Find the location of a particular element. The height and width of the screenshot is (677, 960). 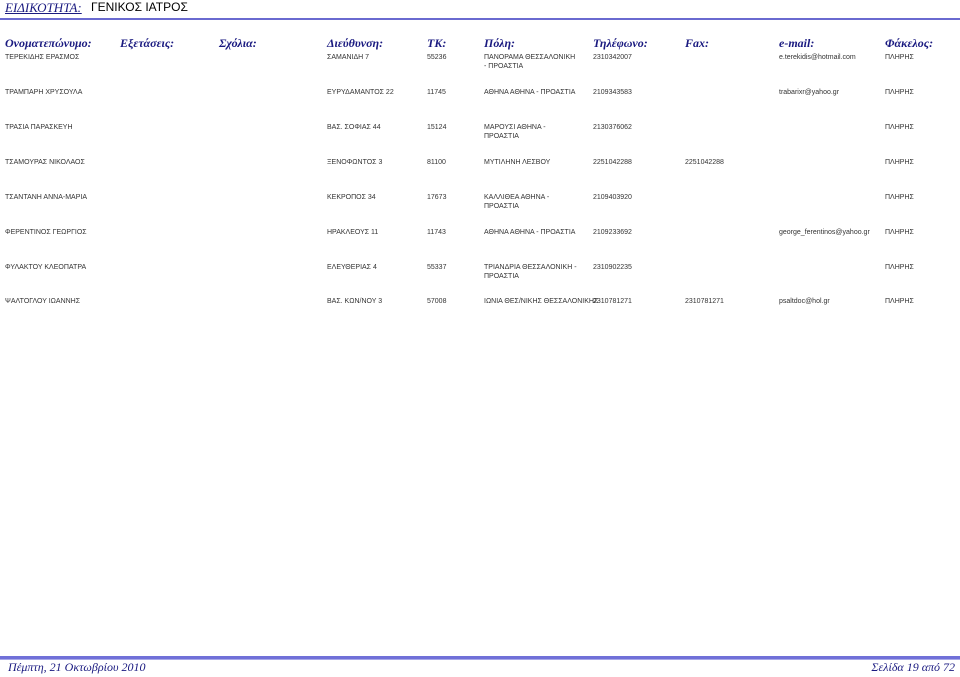

row-tk: 81100 is located at coordinates (436, 162).